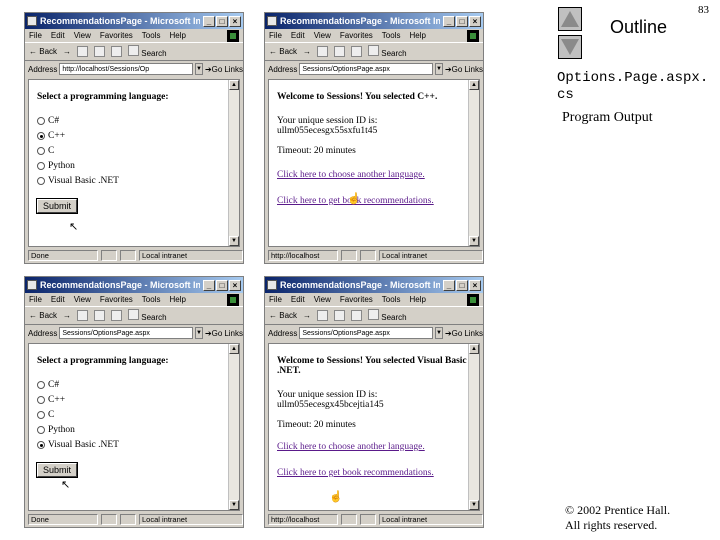 The width and height of the screenshot is (720, 540). I want to click on choose-language-link: Click here to choose another language., so click(374, 447).